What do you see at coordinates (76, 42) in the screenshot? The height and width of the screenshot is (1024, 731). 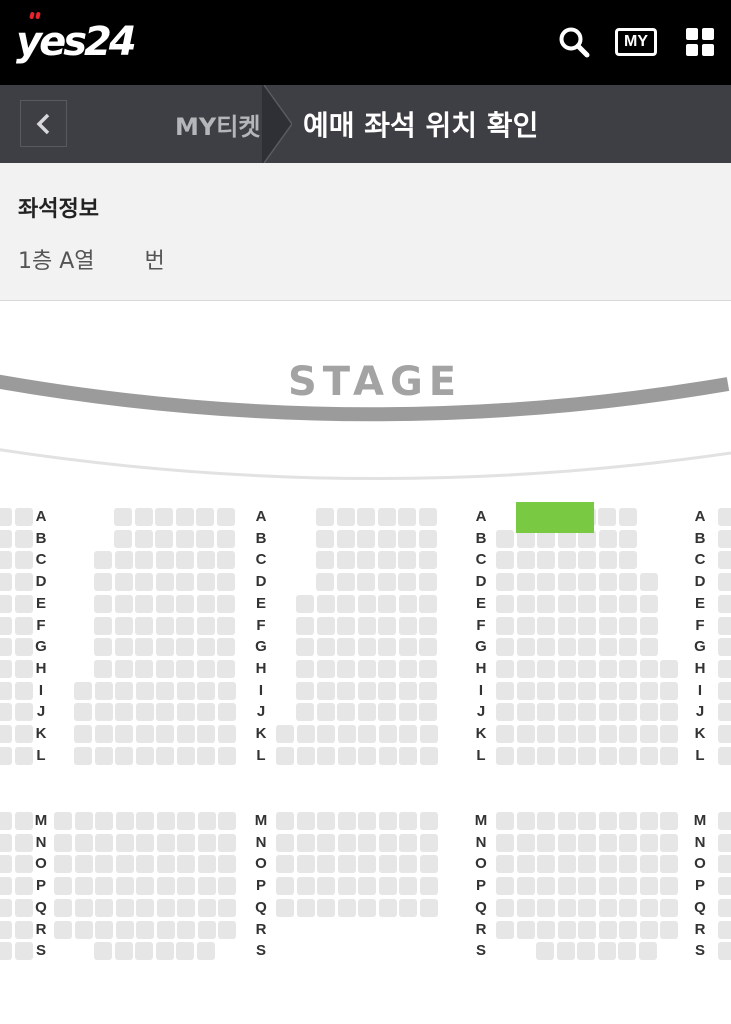 I see `yes24-logo: yes24` at bounding box center [76, 42].